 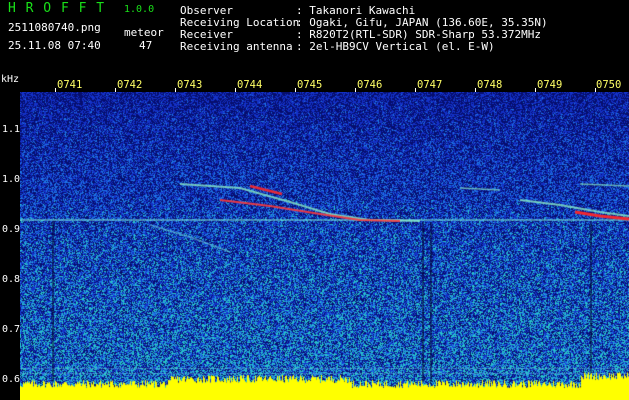 What do you see at coordinates (54, 27) in the screenshot?
I see `file-name: 2511080740.png` at bounding box center [54, 27].